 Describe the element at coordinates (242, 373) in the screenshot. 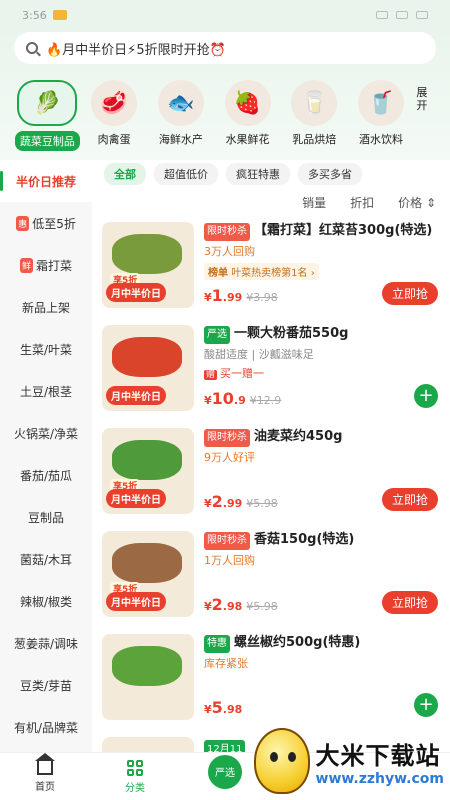

I see `gift-text: 买一赠一` at that location.